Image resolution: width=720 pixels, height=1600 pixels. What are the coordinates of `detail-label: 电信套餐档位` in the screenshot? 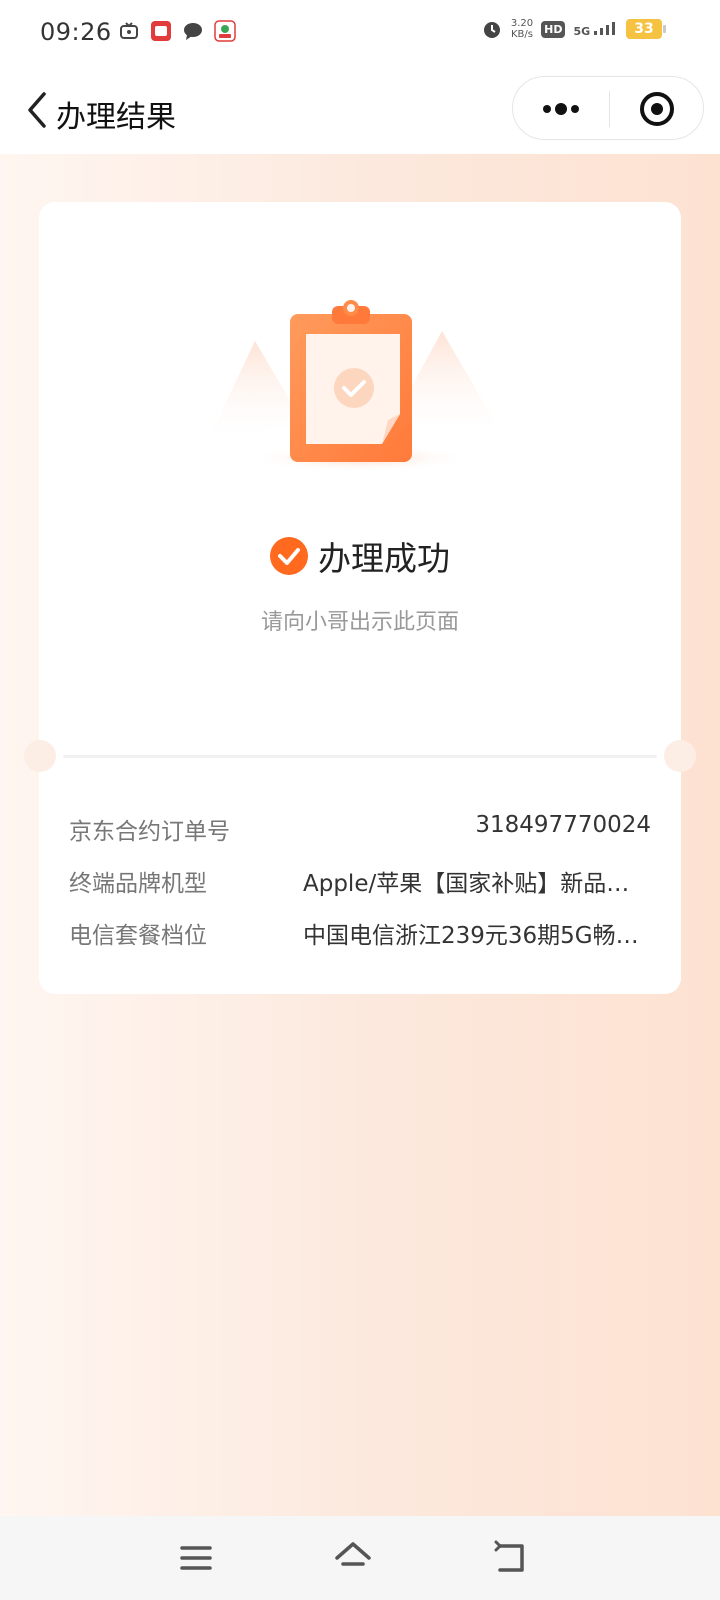 It's located at (138, 936).